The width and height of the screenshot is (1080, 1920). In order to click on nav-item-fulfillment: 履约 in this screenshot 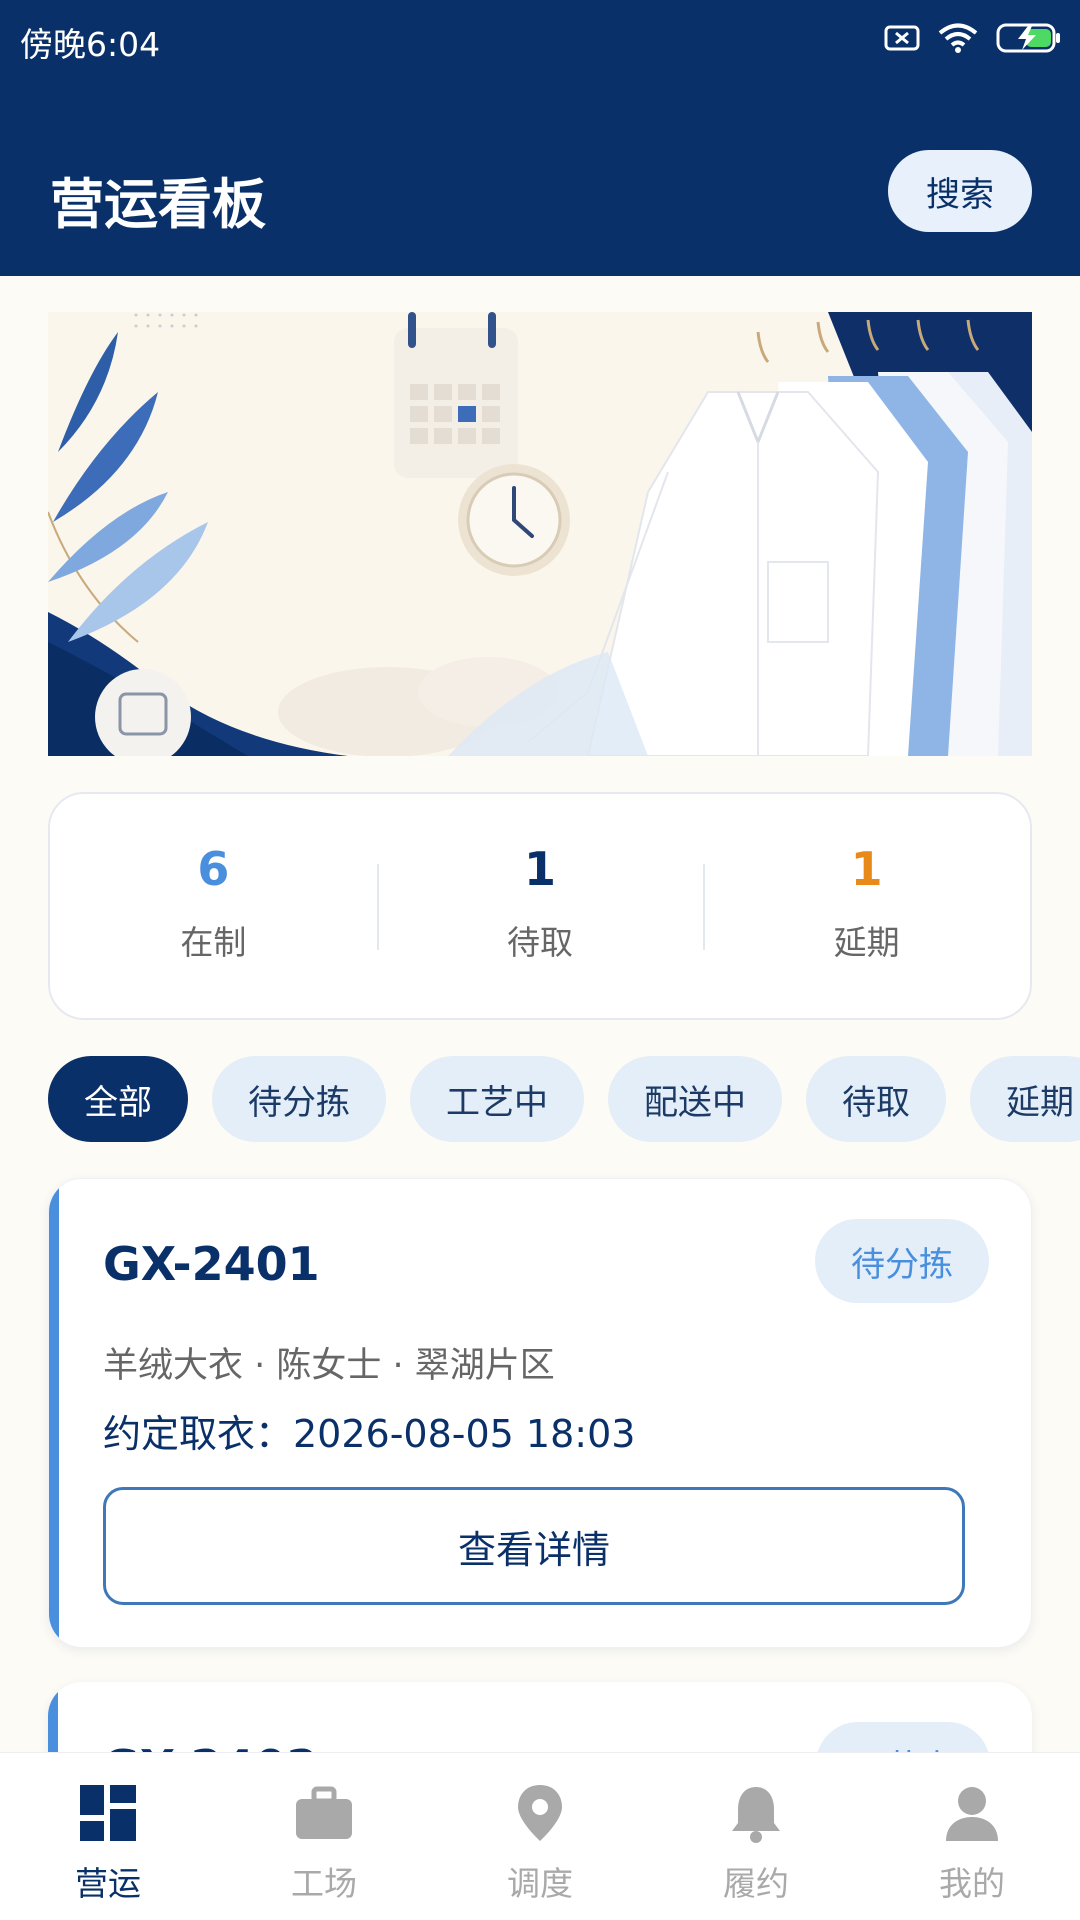, I will do `click(756, 1836)`.